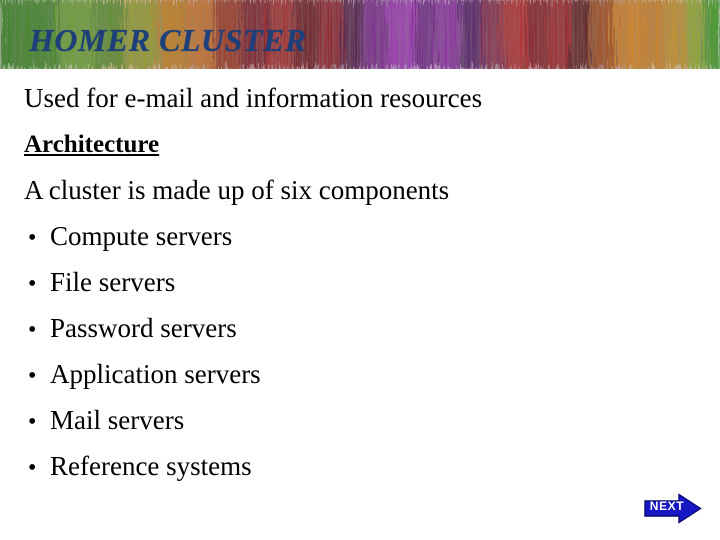  What do you see at coordinates (151, 466) in the screenshot?
I see `list-item-label: Reference systems` at bounding box center [151, 466].